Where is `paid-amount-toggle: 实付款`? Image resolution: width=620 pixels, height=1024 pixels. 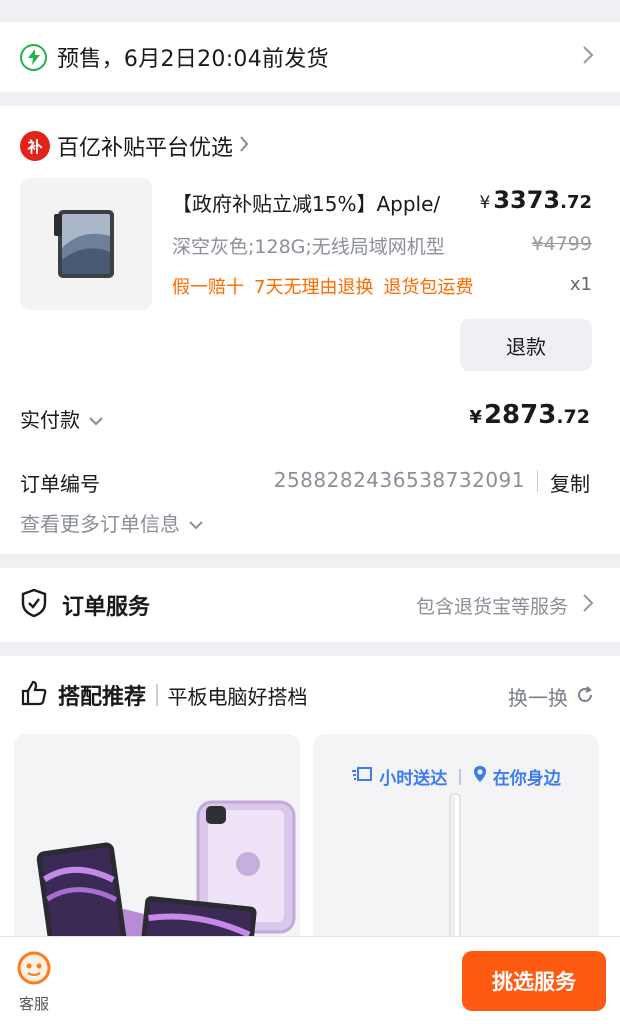
paid-amount-toggle: 实付款 is located at coordinates (62, 418).